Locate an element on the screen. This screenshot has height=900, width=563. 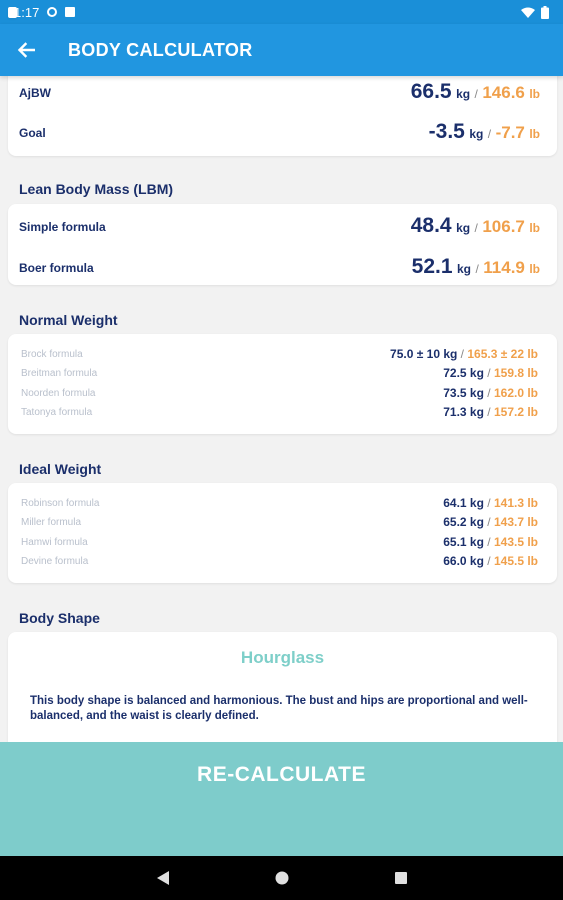
nav-home-button is located at coordinates (282, 878).